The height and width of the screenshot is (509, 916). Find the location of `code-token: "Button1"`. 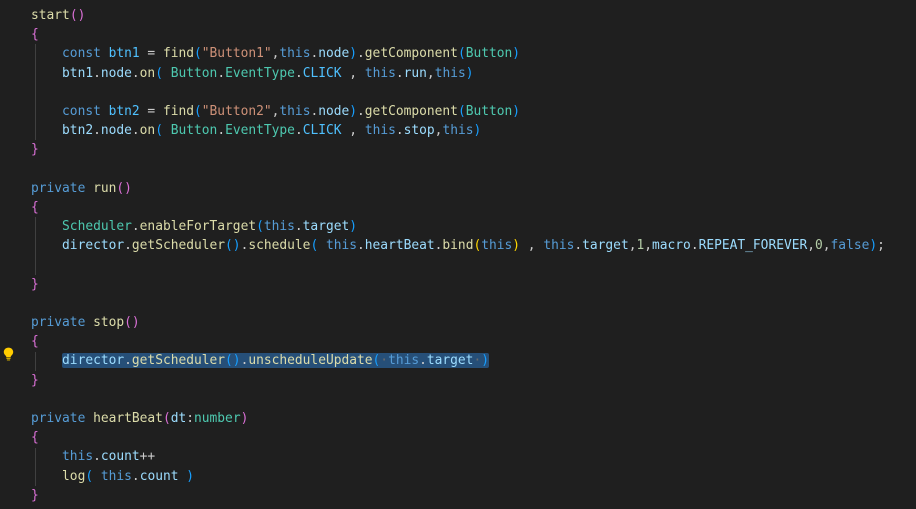

code-token: "Button1" is located at coordinates (236, 54).